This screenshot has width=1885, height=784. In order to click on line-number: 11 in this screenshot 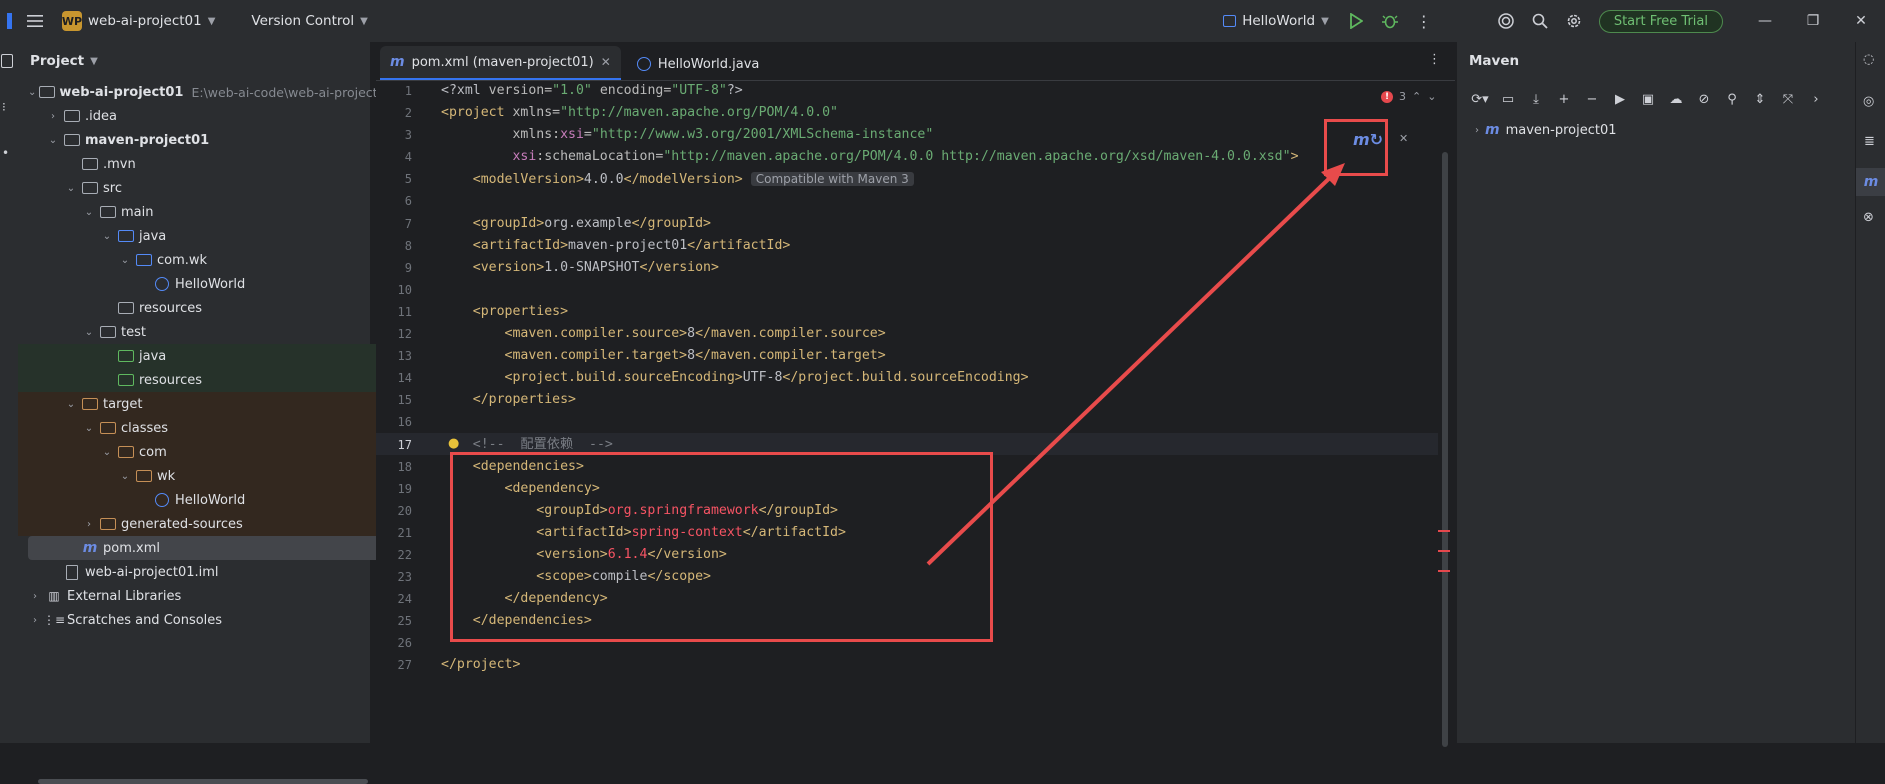, I will do `click(404, 311)`.